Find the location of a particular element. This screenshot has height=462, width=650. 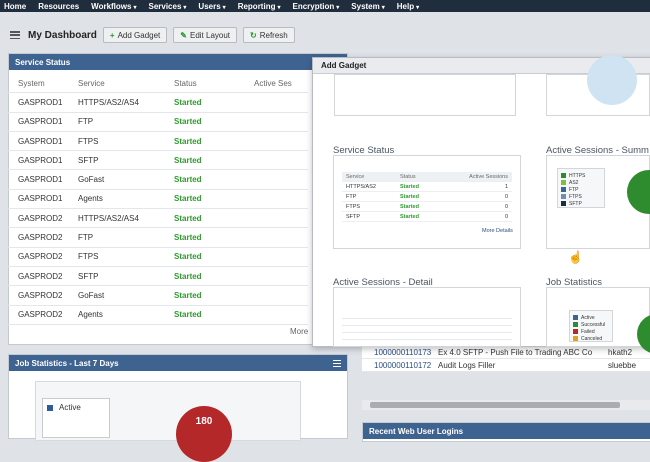

table-row: GASPROD2 SFTP Started is located at coordinates (158, 277).